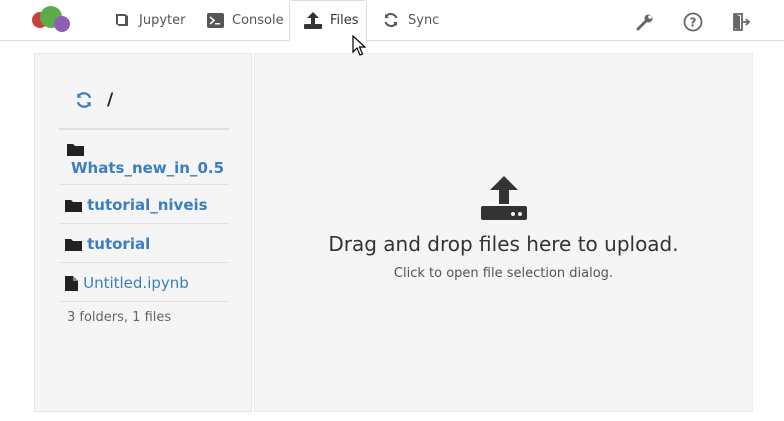  What do you see at coordinates (94, 100) in the screenshot?
I see `path-bar: /` at bounding box center [94, 100].